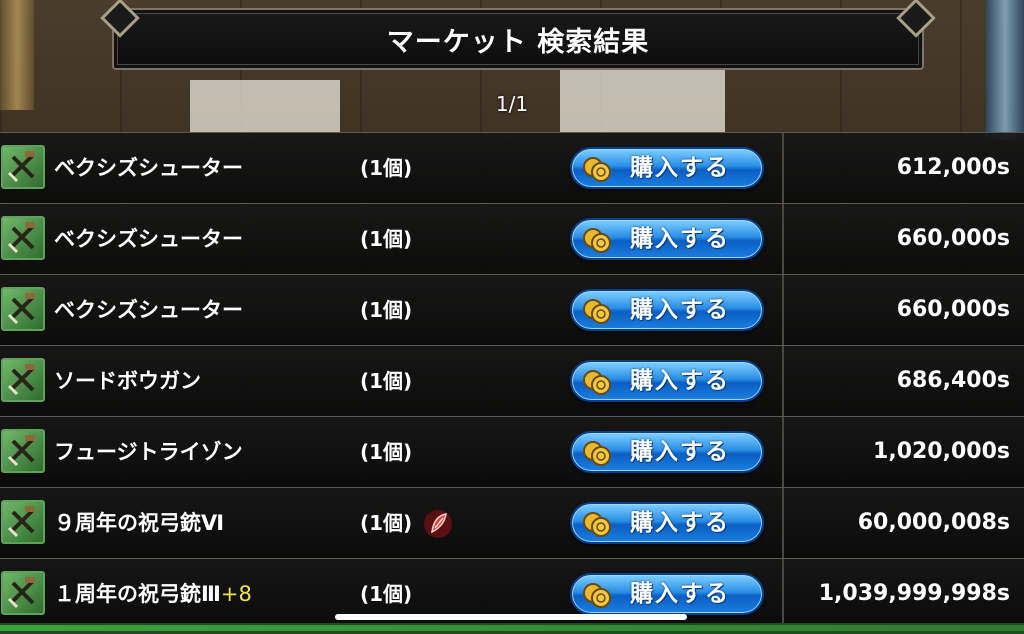 The image size is (1024, 634). Describe the element at coordinates (511, 617) in the screenshot. I see `home-indicator` at that location.